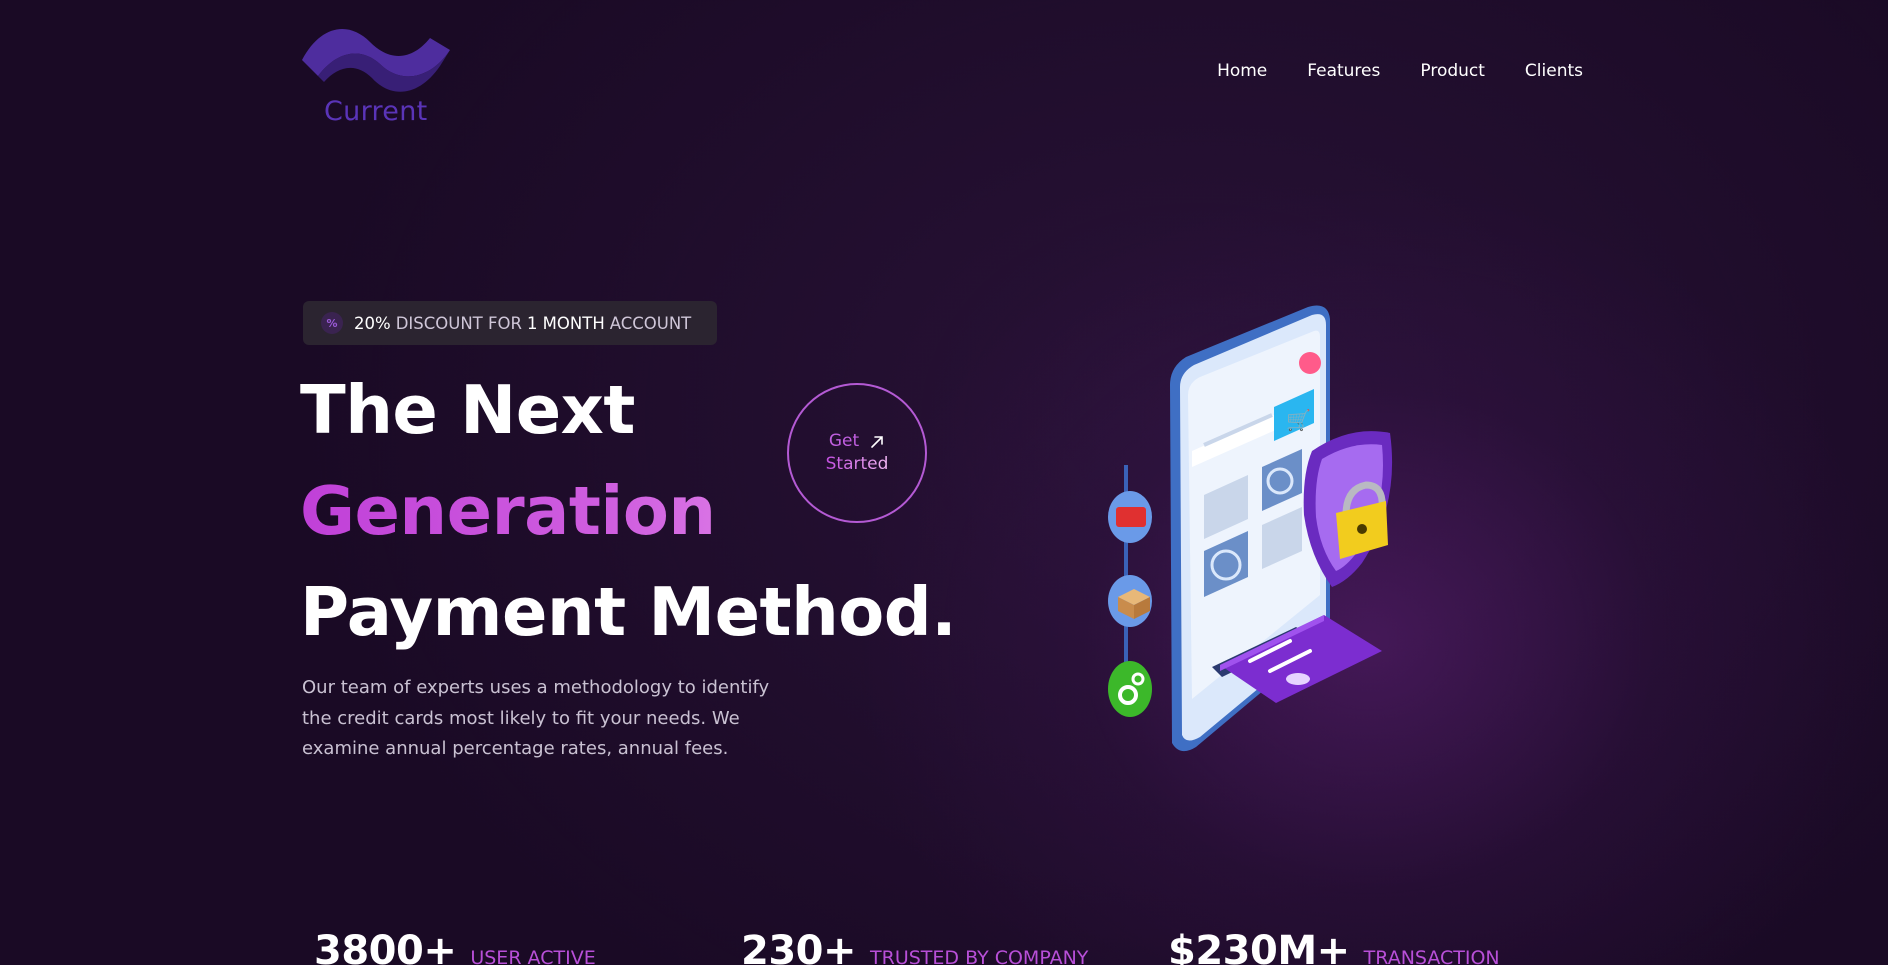 The image size is (1888, 965). Describe the element at coordinates (372, 323) in the screenshot. I see `badge-percent: 20%` at that location.